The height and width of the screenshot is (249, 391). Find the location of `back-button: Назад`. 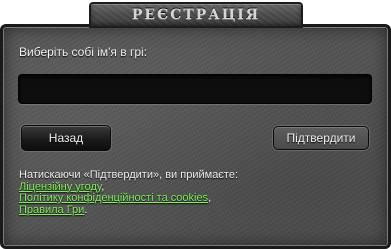

back-button: Назад is located at coordinates (66, 138).